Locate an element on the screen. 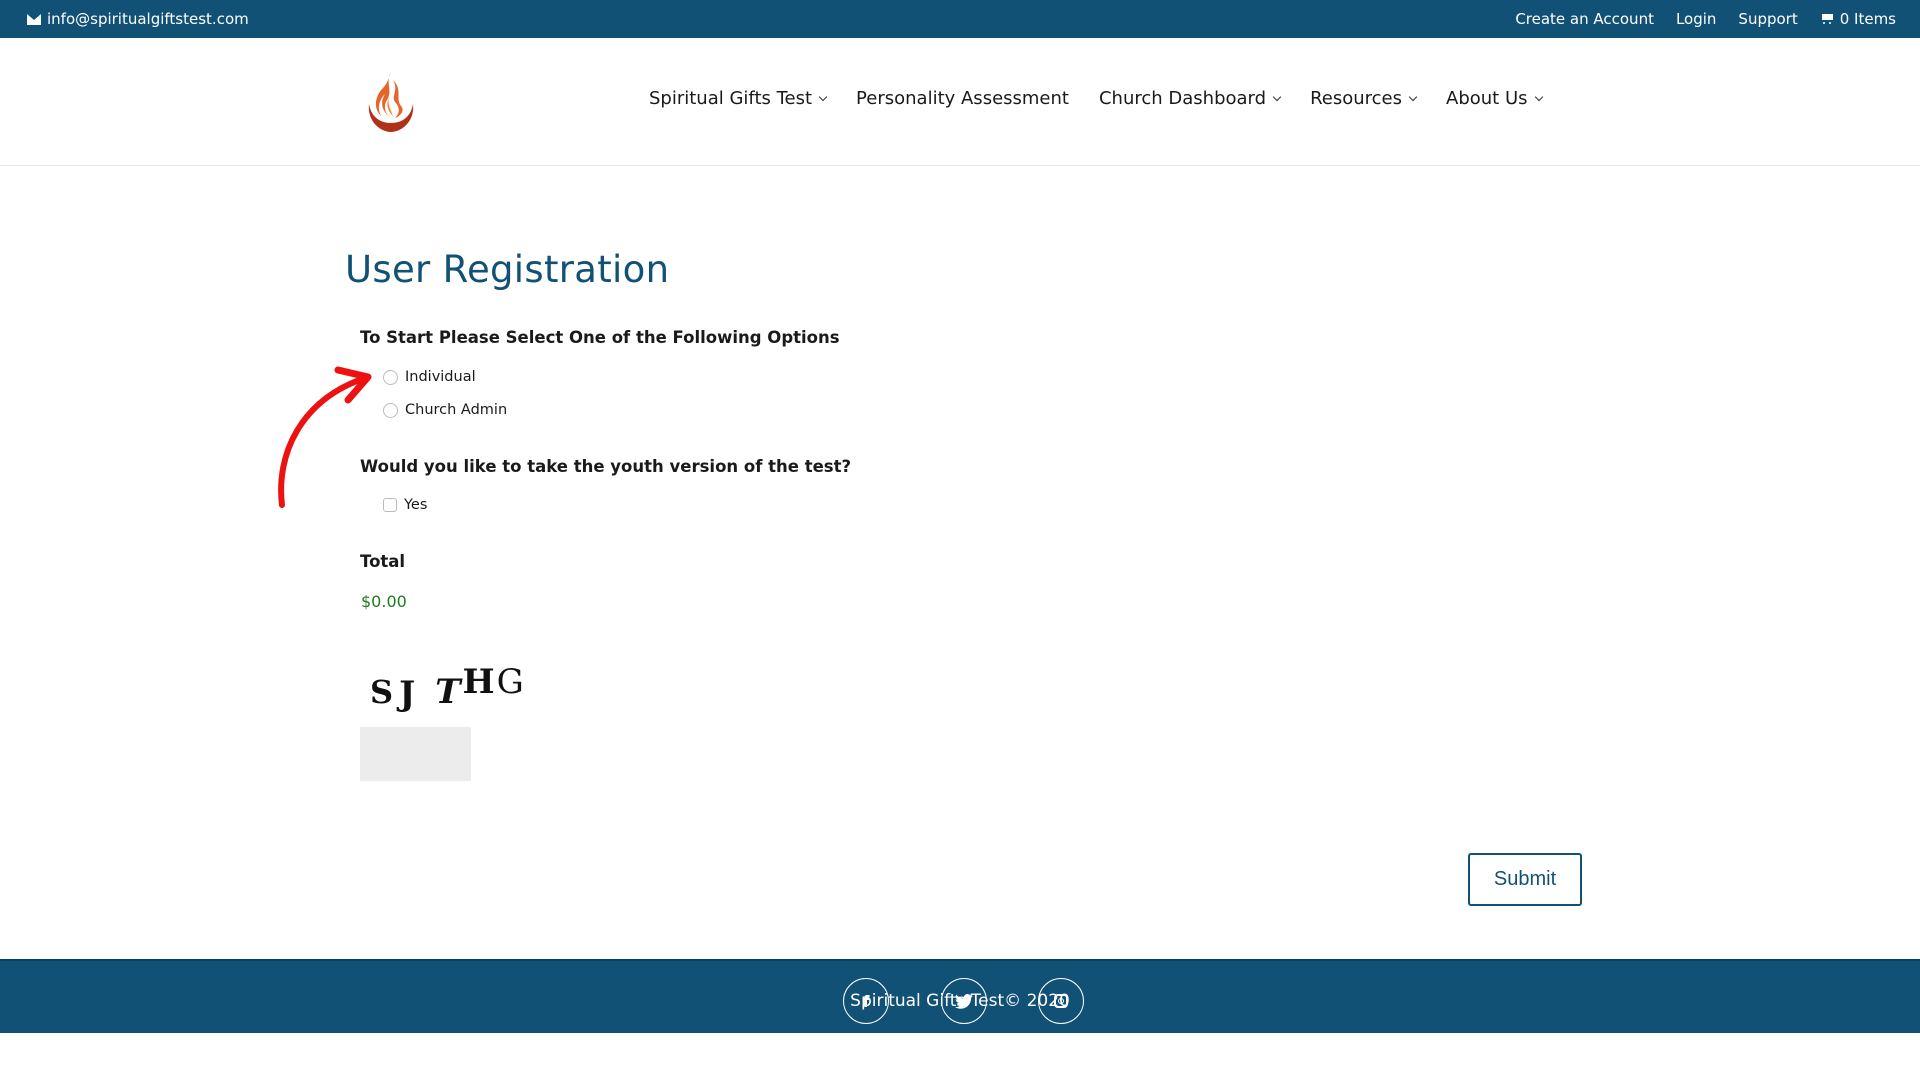 This screenshot has height=1080, width=1920. flame-logo is located at coordinates (391, 101).